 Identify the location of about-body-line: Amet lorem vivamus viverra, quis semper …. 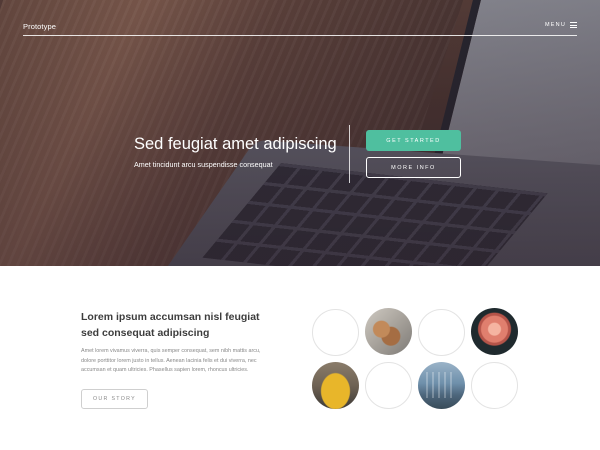
(171, 351).